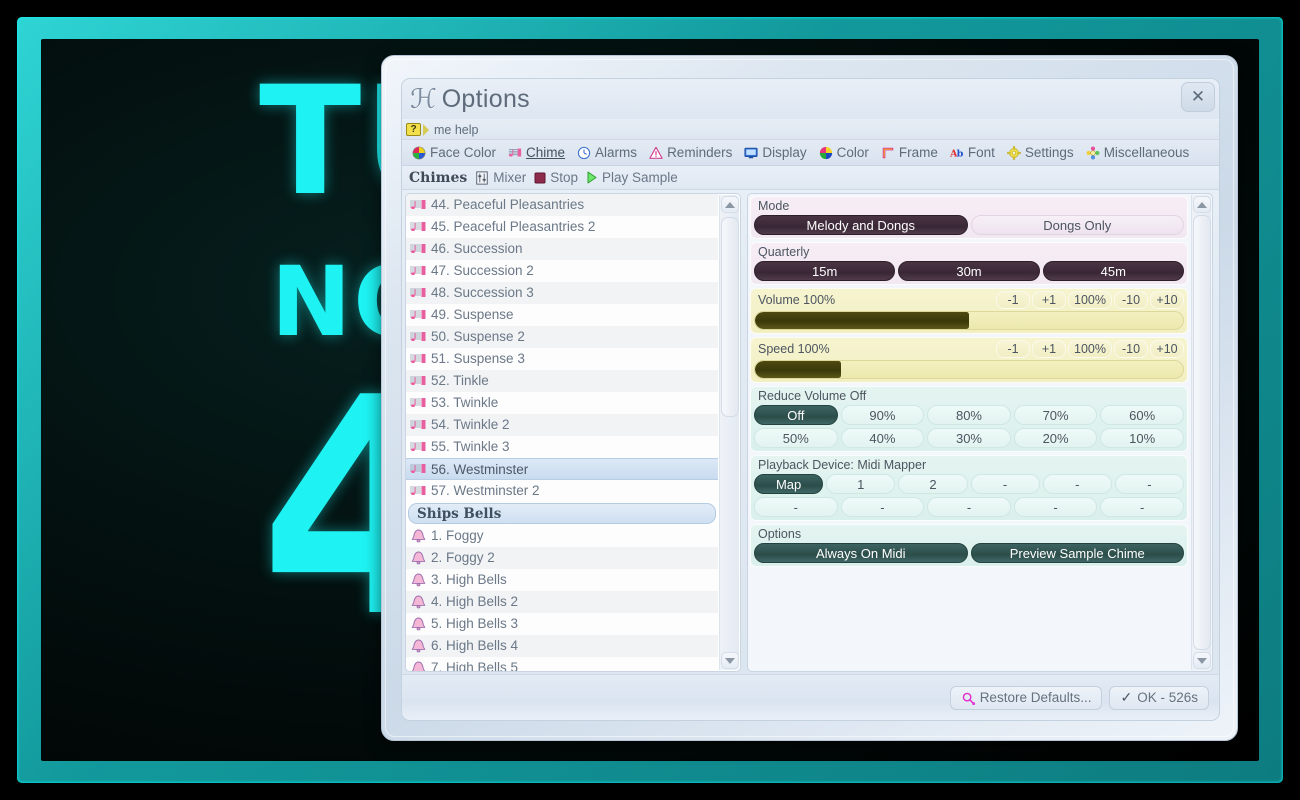 This screenshot has width=1300, height=800. Describe the element at coordinates (546, 152) in the screenshot. I see `tab-label: Chime` at that location.